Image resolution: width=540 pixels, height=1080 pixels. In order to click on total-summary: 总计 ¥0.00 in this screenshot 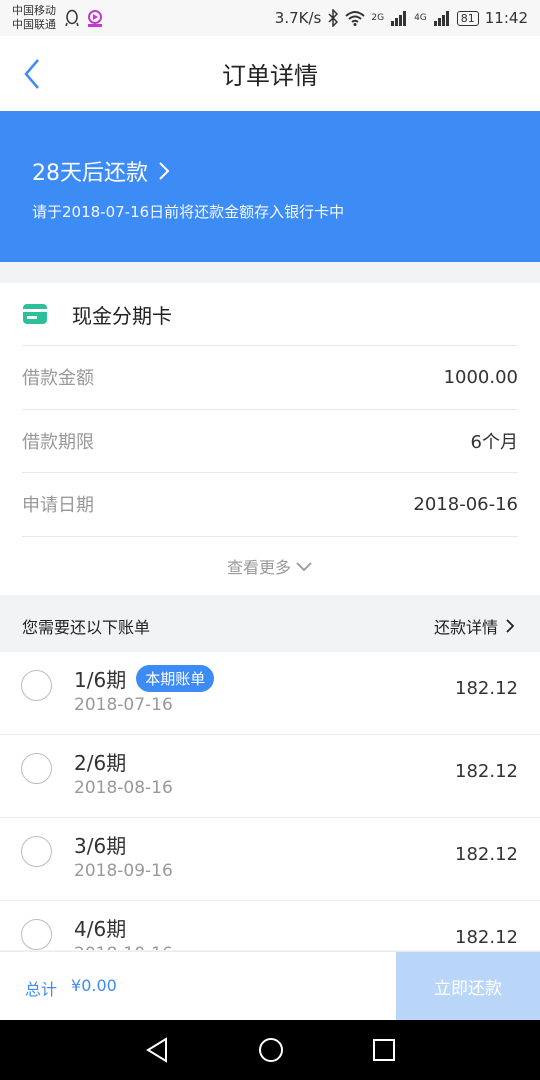, I will do `click(71, 988)`.